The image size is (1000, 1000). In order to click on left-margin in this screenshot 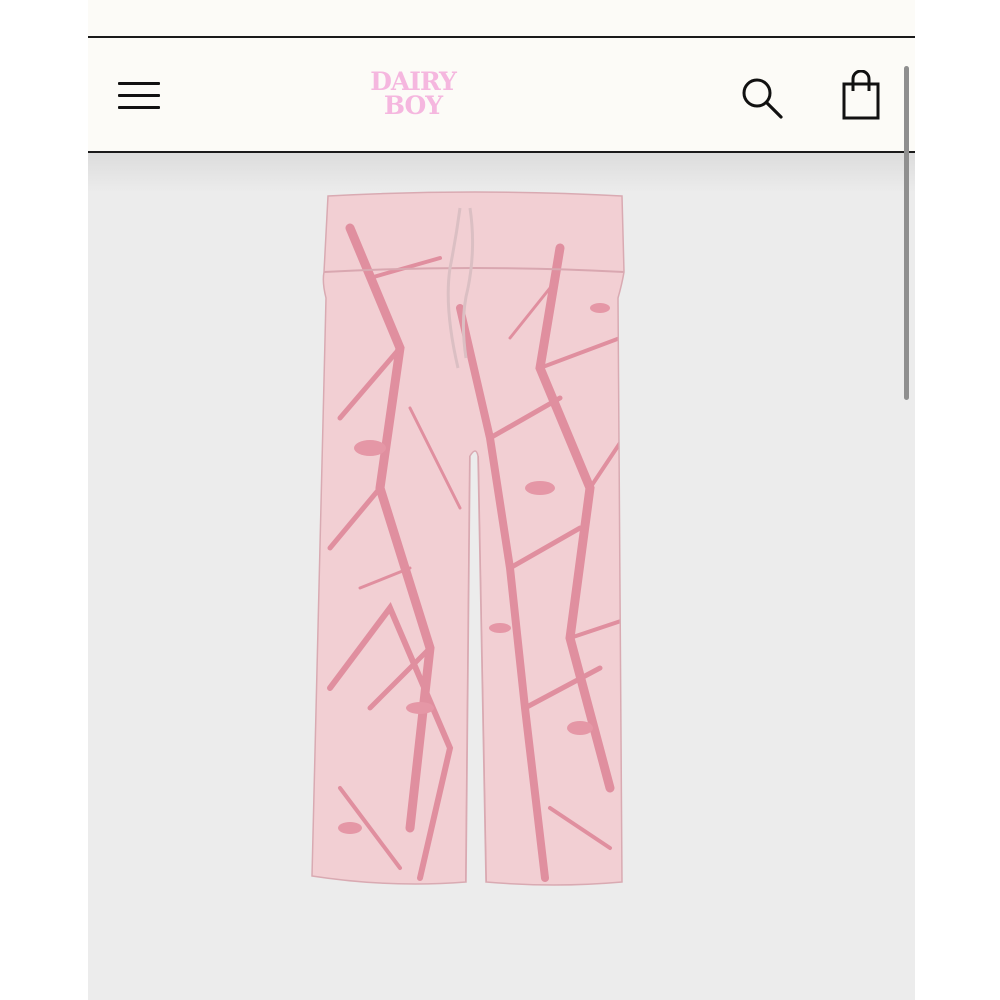, I will do `click(44, 500)`.